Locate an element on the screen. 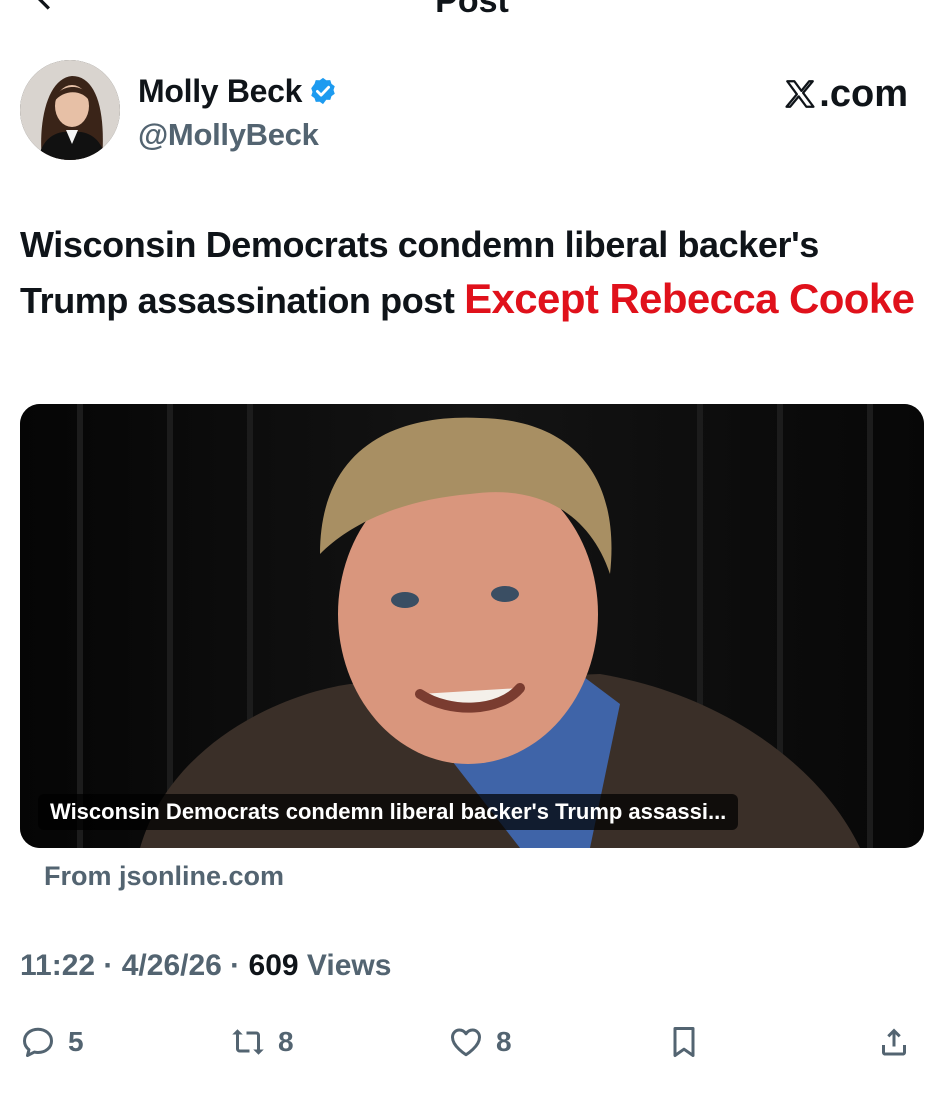 The image size is (944, 1104). name-row: Molly Beck is located at coordinates (238, 91).